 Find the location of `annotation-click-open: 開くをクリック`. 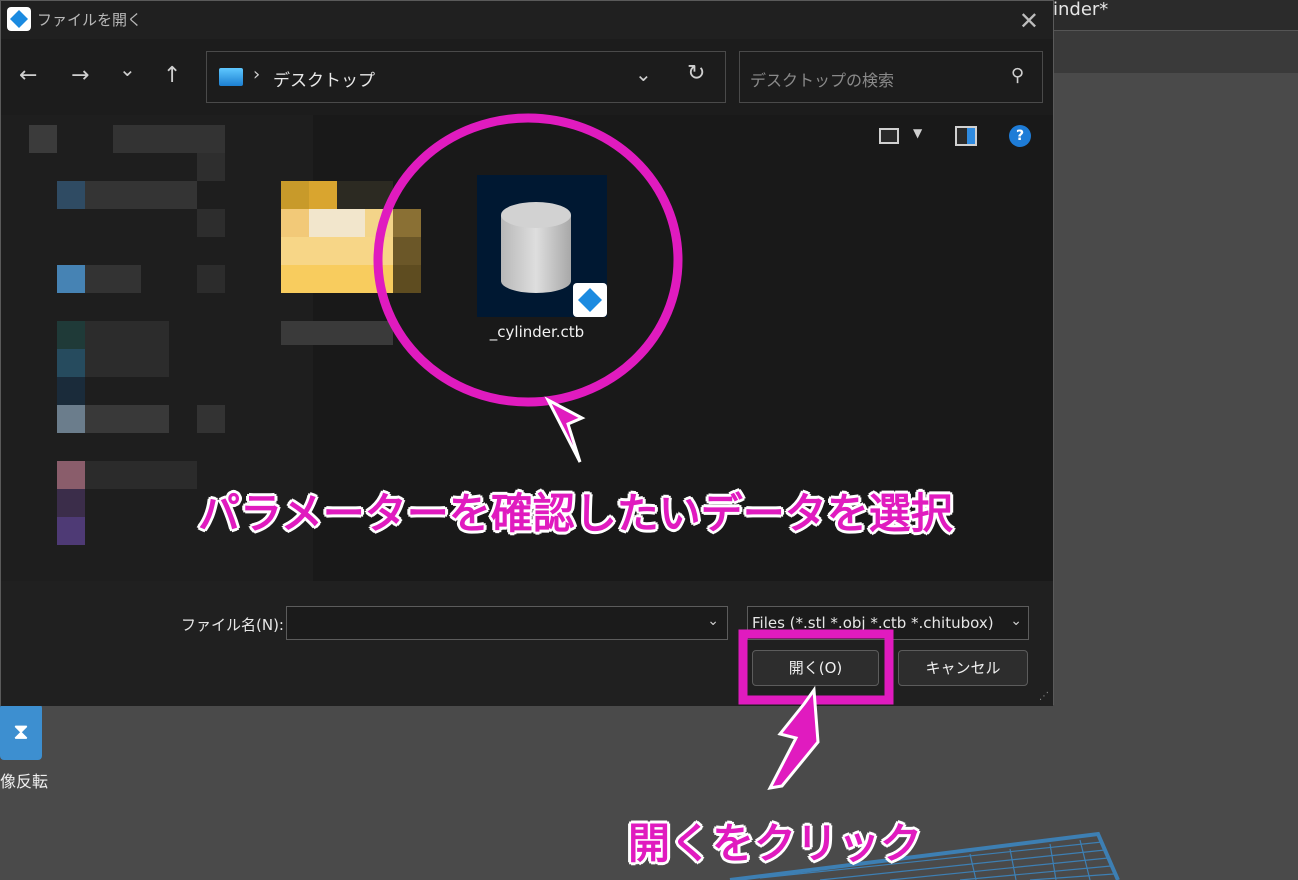

annotation-click-open: 開くをクリック is located at coordinates (775, 843).